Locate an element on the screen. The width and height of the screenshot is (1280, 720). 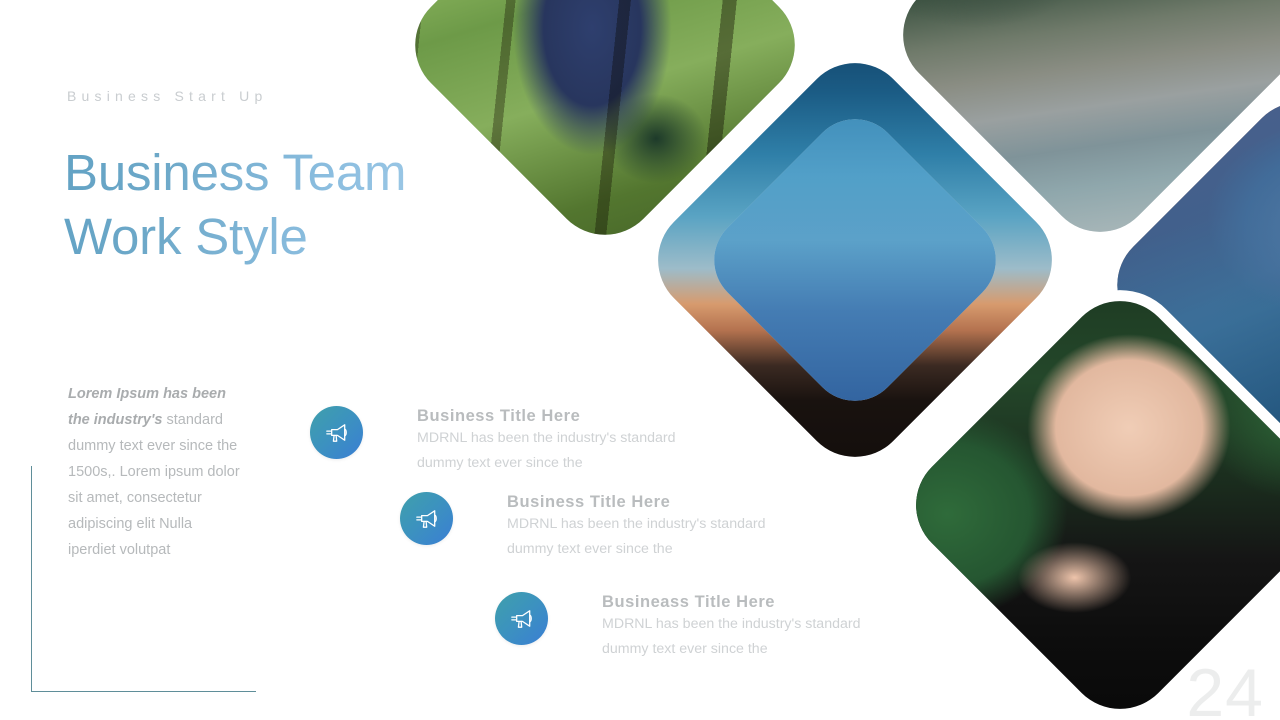
page-title: Business Team Work Style is located at coordinates (244, 205).